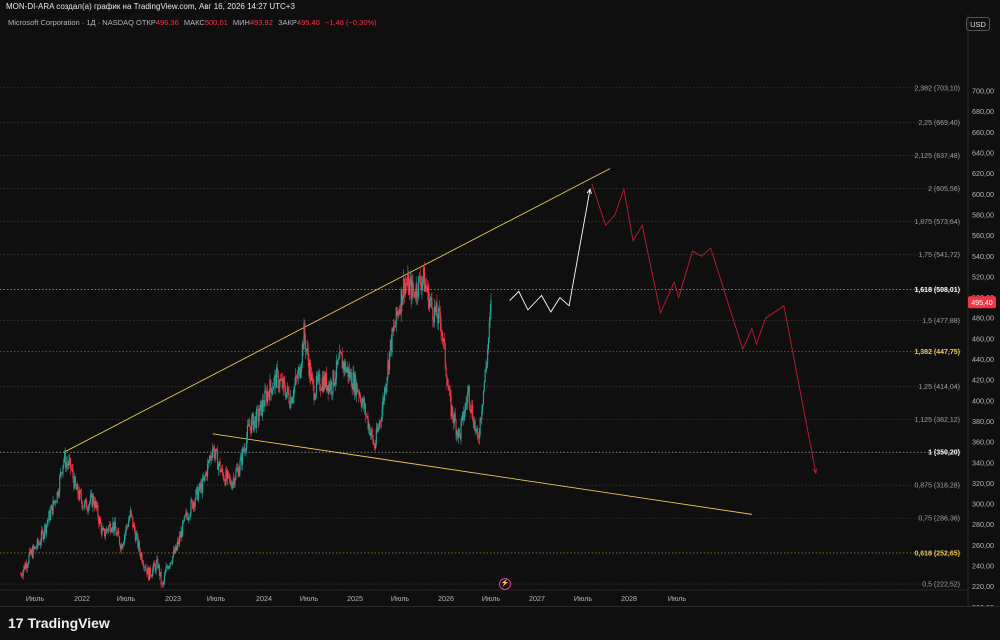  I want to click on y-tick-label: 600,00, so click(983, 194).